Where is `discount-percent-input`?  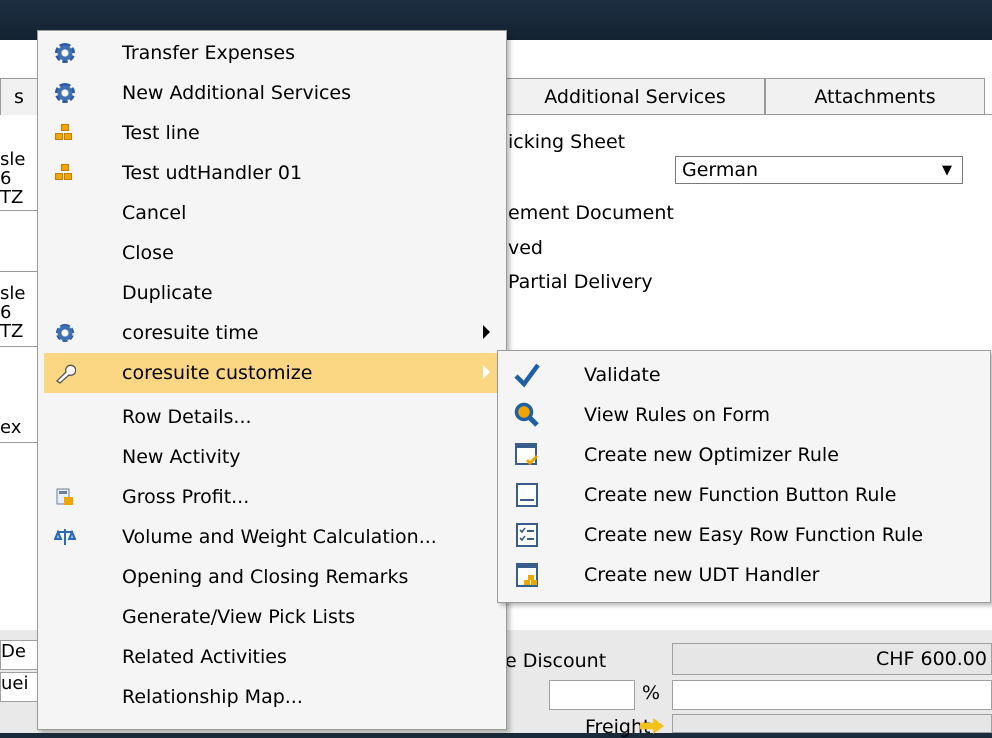
discount-percent-input is located at coordinates (592, 695).